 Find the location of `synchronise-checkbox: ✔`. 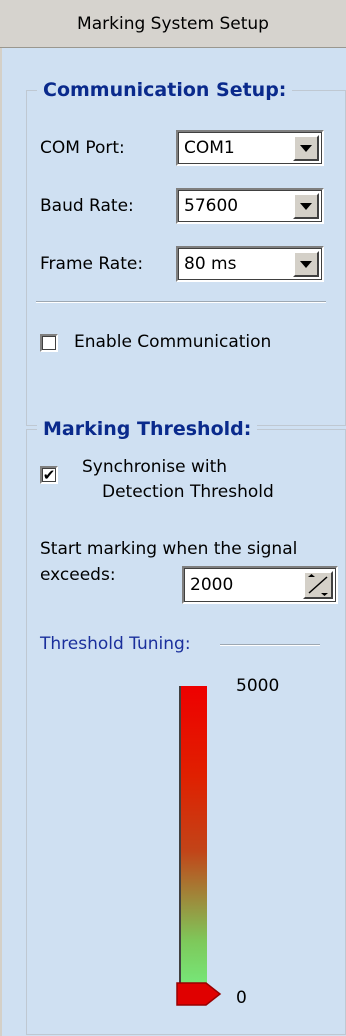

synchronise-checkbox: ✔ is located at coordinates (49, 475).